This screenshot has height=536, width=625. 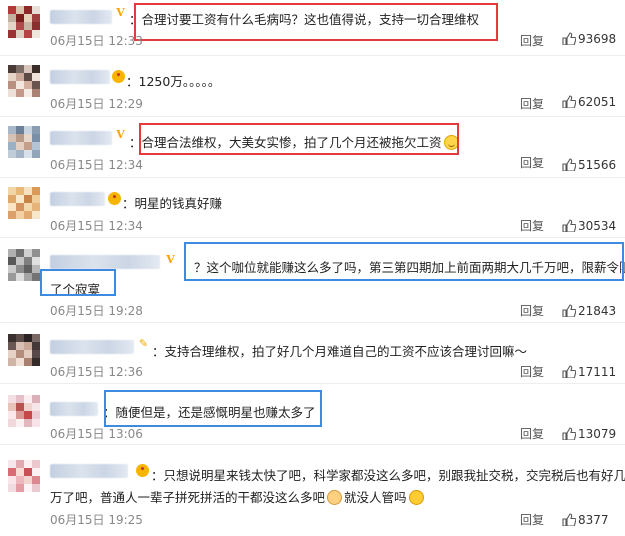 What do you see at coordinates (96, 311) in the screenshot?
I see `comment-time: 06月15日 19:28` at bounding box center [96, 311].